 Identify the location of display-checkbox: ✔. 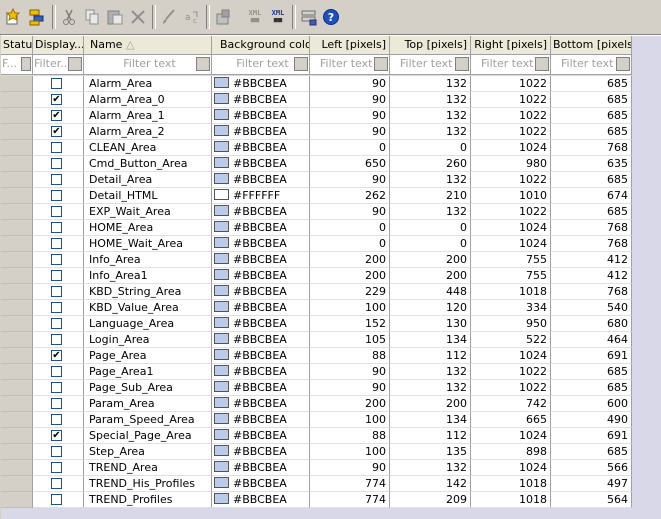
(56, 131).